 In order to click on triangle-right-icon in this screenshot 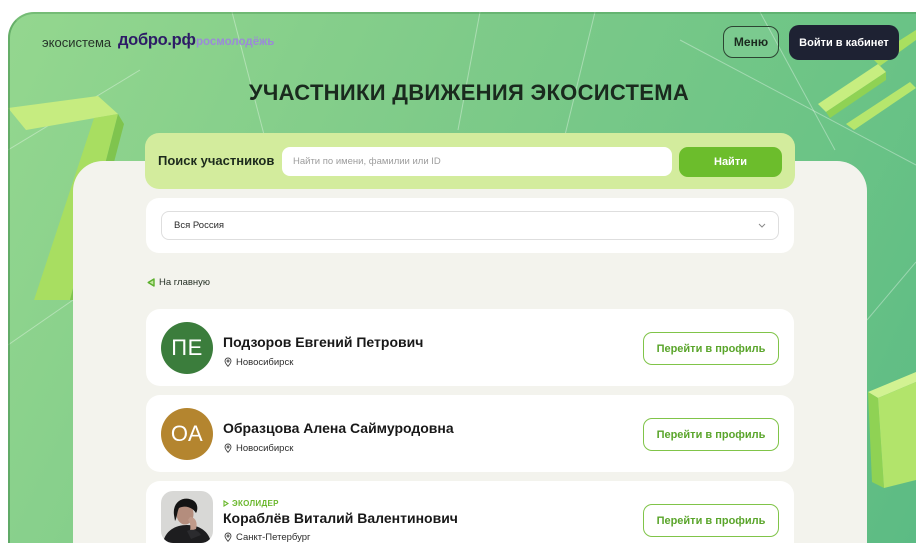, I will do `click(226, 503)`.